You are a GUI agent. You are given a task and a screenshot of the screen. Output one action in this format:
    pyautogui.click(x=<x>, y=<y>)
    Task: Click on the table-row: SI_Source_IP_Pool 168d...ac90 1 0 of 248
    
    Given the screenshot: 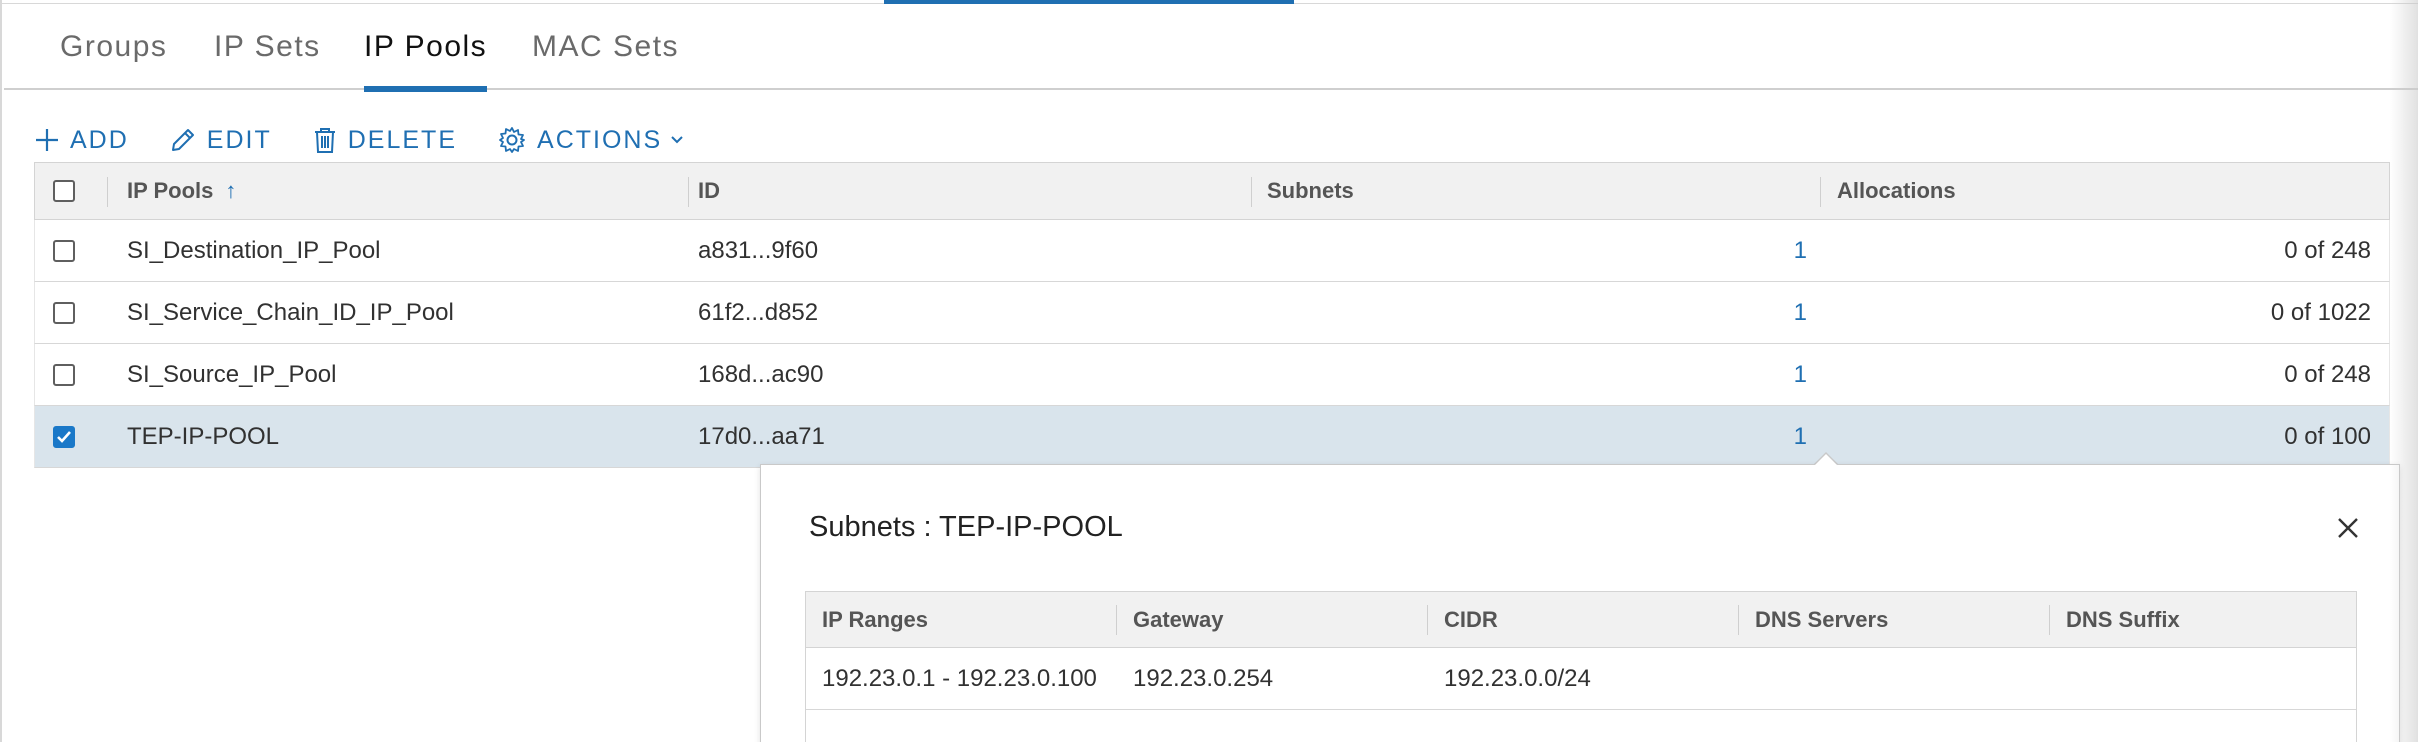 What is the action you would take?
    pyautogui.click(x=1212, y=375)
    